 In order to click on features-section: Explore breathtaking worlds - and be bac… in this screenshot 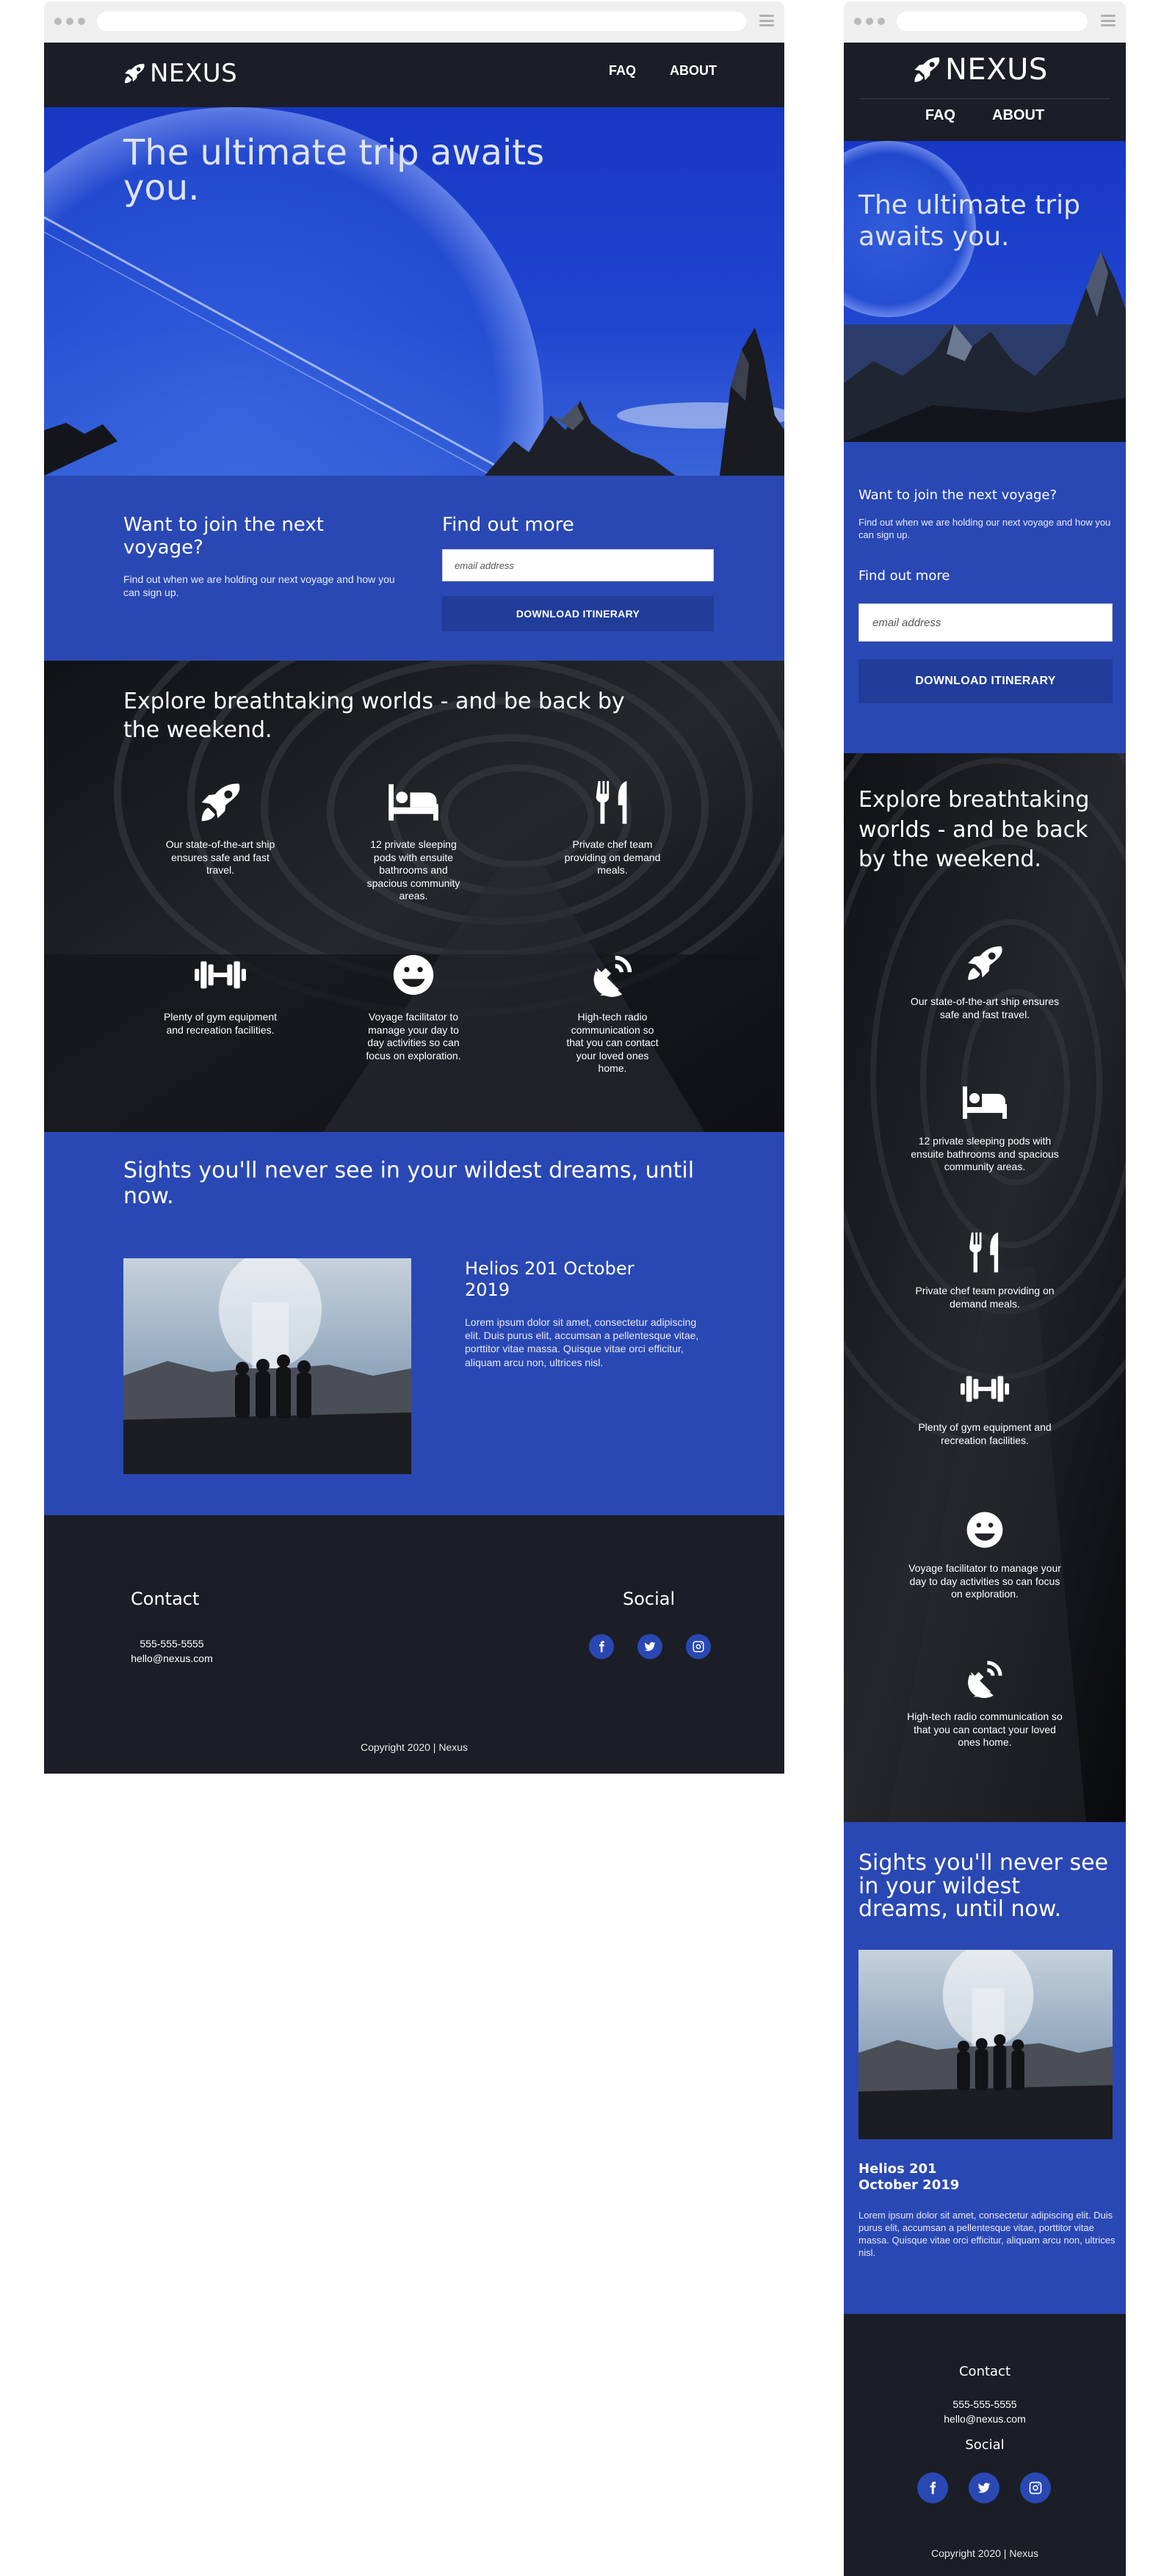, I will do `click(414, 897)`.